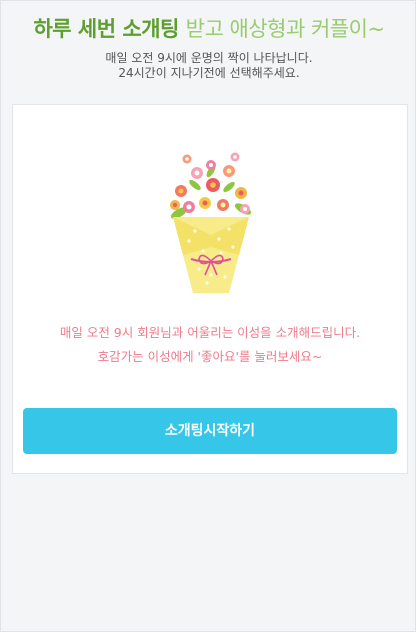 This screenshot has height=632, width=416. What do you see at coordinates (210, 332) in the screenshot?
I see `message-line1: 매일 오전 9시 회원님과 어울리는 이성을 소개해드립니다.` at bounding box center [210, 332].